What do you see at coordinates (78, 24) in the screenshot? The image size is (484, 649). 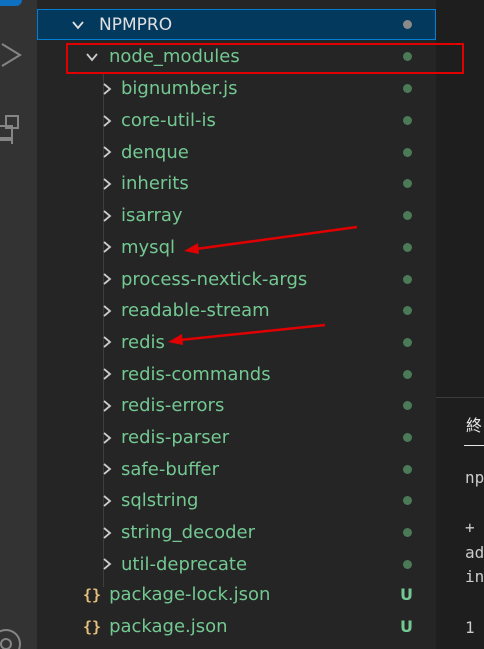 I see `chevron-down-icon` at bounding box center [78, 24].